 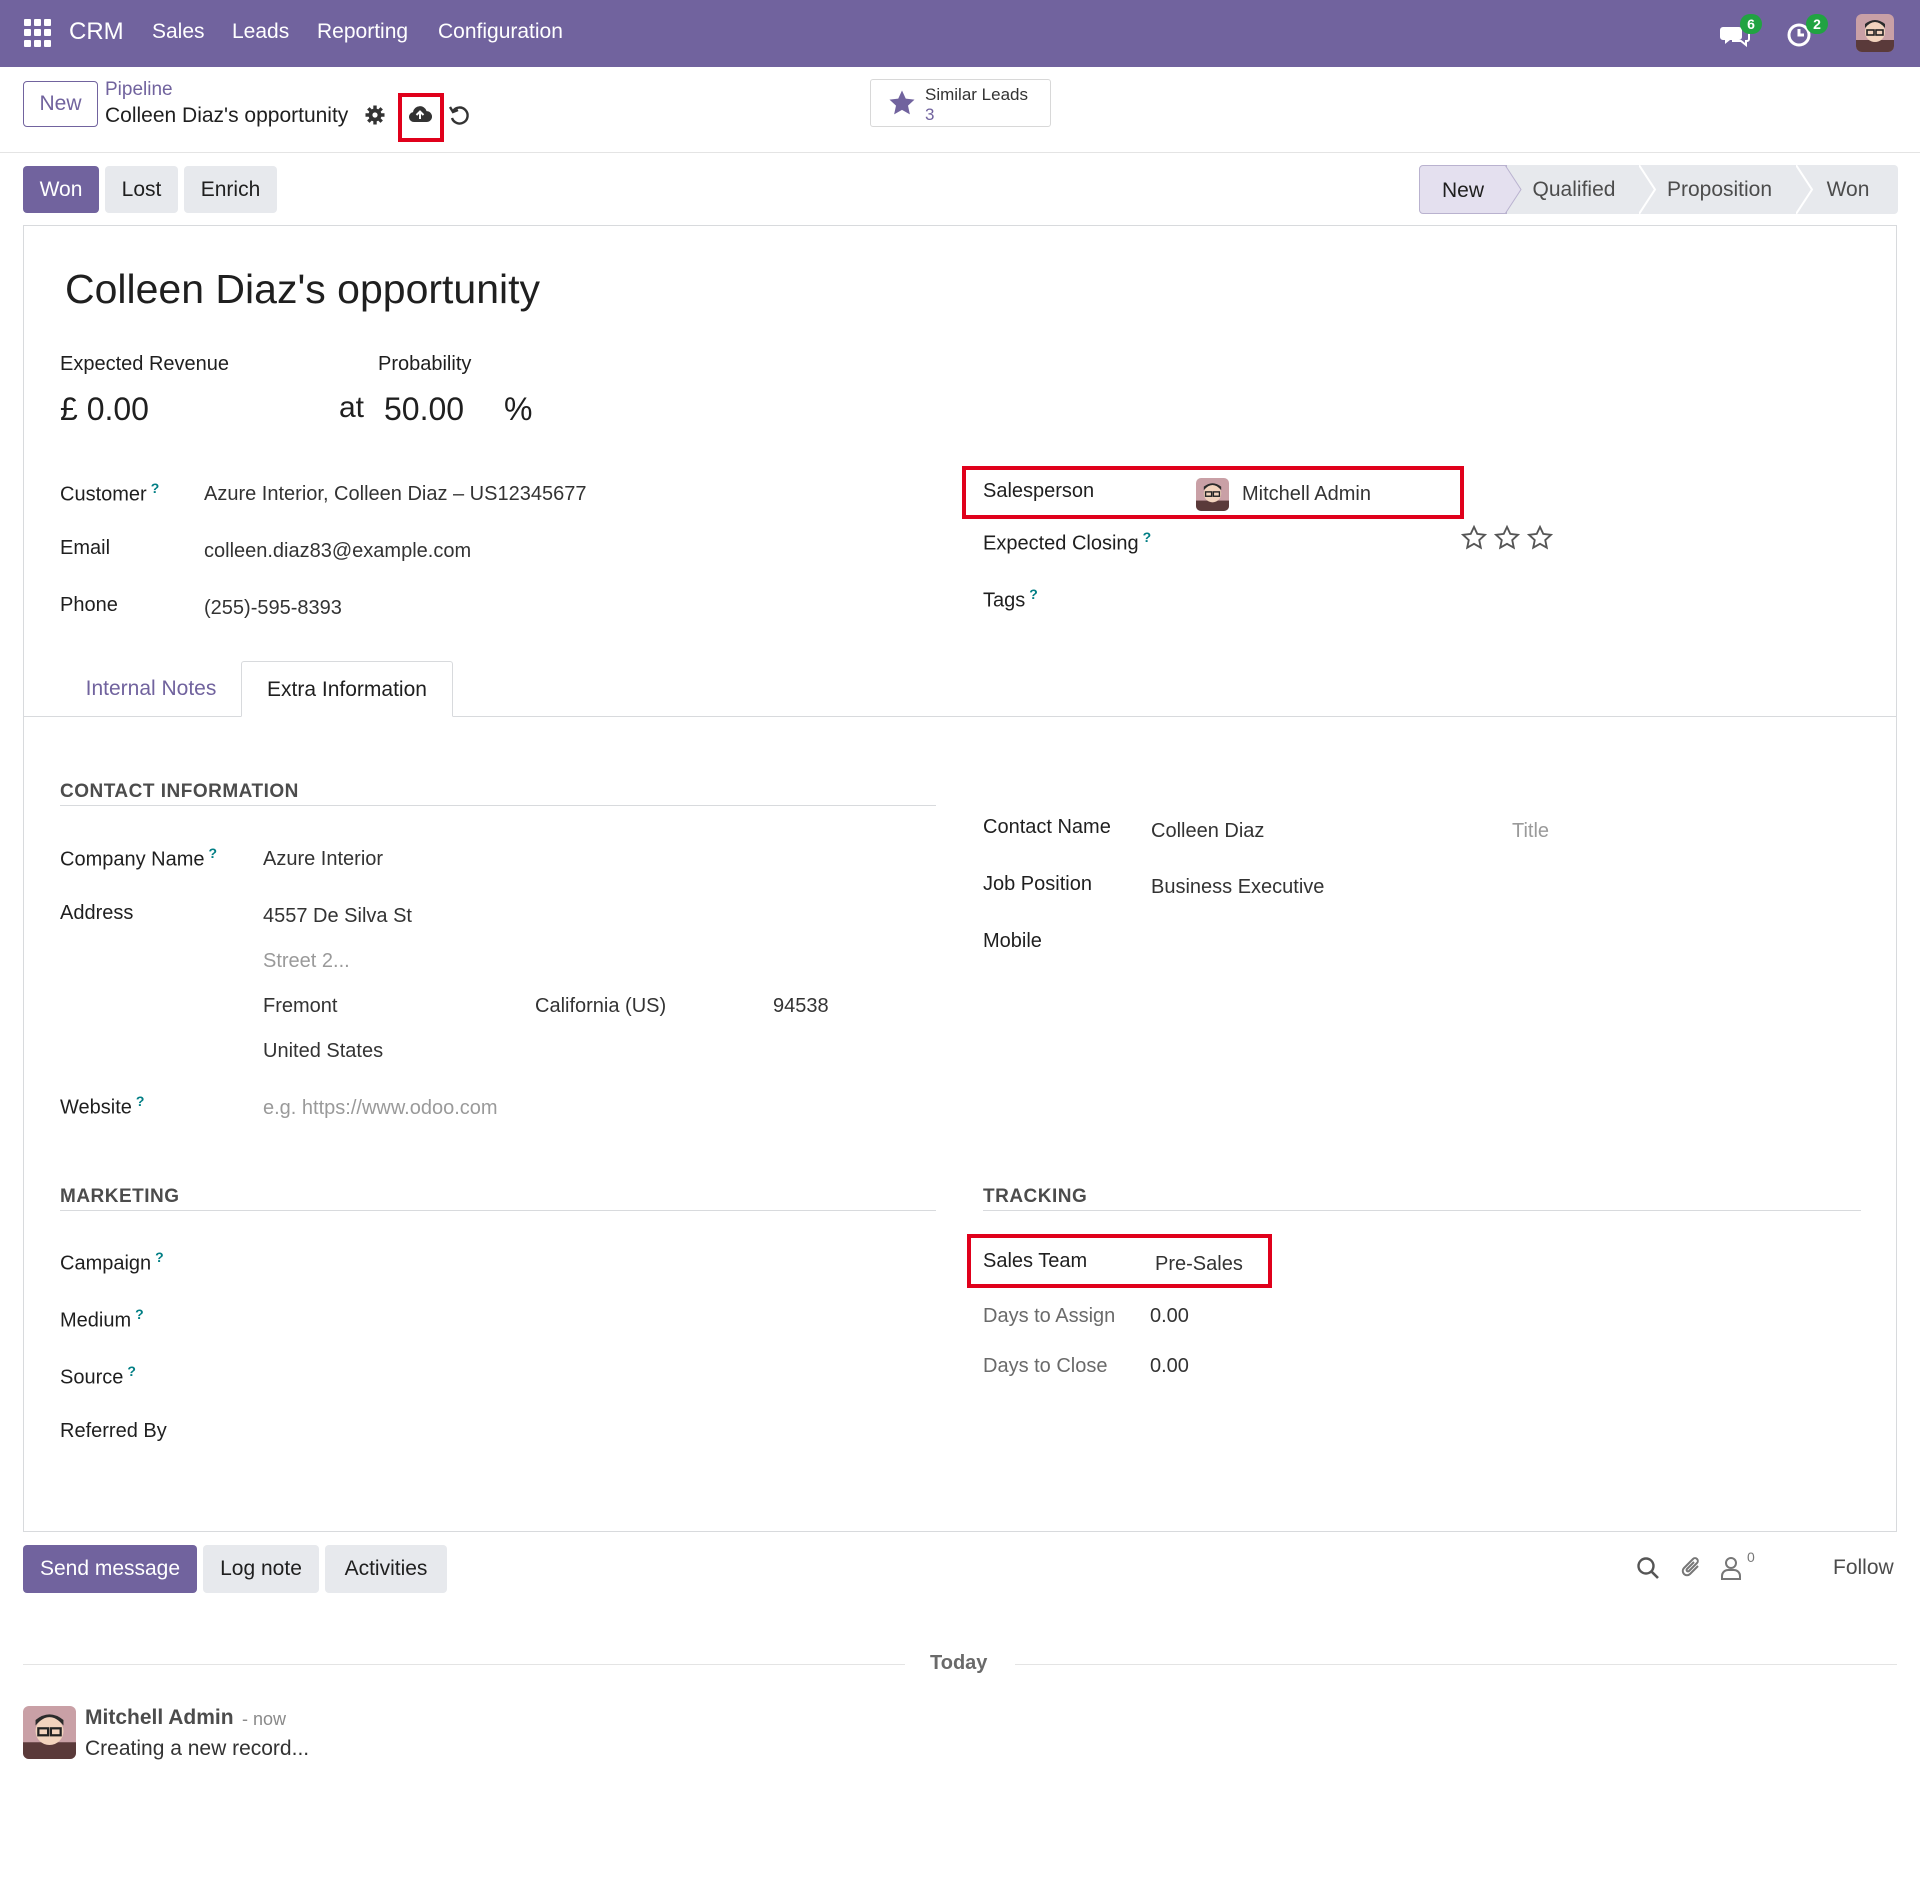 I want to click on company-name-field: Azure Interior, so click(x=323, y=859).